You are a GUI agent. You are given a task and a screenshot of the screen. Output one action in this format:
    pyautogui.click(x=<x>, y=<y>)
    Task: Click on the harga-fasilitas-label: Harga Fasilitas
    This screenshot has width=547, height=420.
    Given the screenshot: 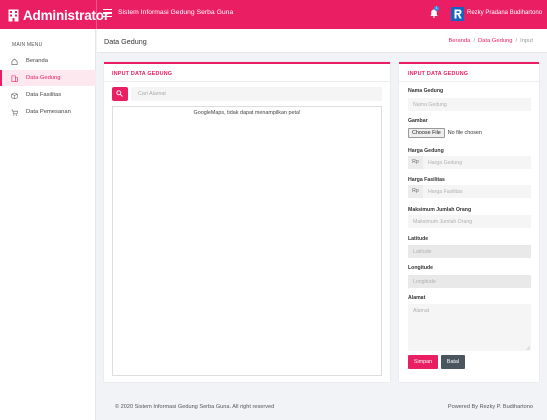 What is the action you would take?
    pyautogui.click(x=426, y=180)
    